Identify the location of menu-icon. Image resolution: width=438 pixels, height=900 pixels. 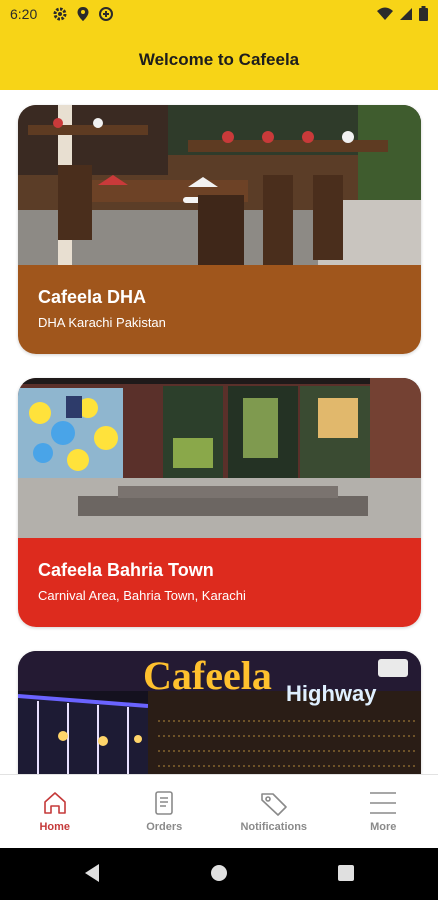
(383, 803).